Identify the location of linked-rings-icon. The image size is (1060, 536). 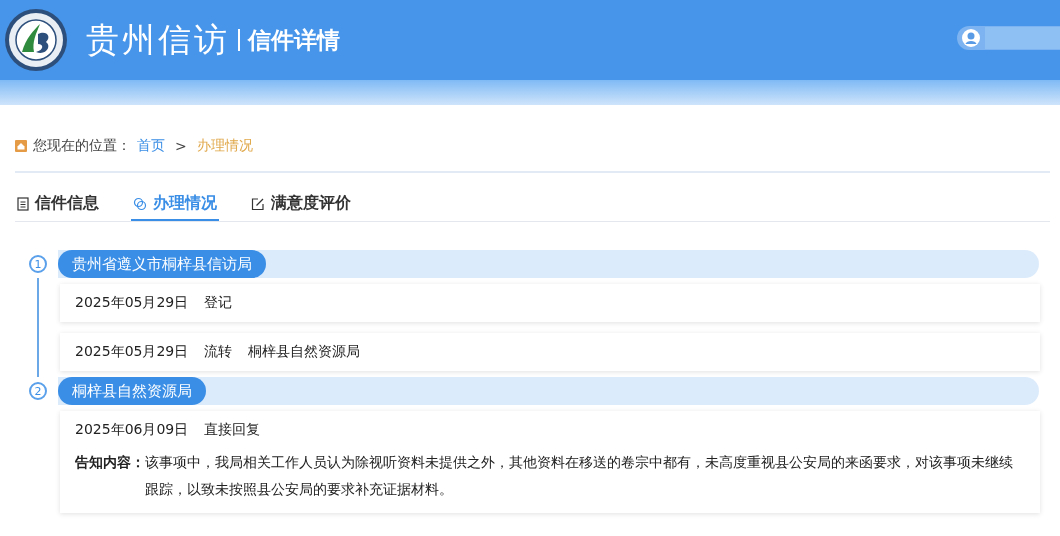
(140, 203).